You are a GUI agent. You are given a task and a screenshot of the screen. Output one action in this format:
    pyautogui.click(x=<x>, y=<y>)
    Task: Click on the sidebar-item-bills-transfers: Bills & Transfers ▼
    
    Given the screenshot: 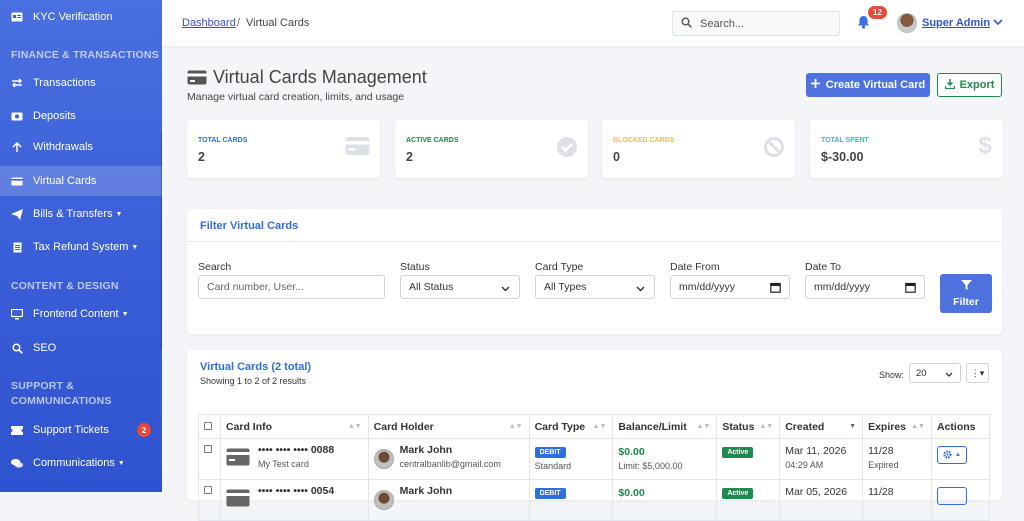 What is the action you would take?
    pyautogui.click(x=81, y=214)
    